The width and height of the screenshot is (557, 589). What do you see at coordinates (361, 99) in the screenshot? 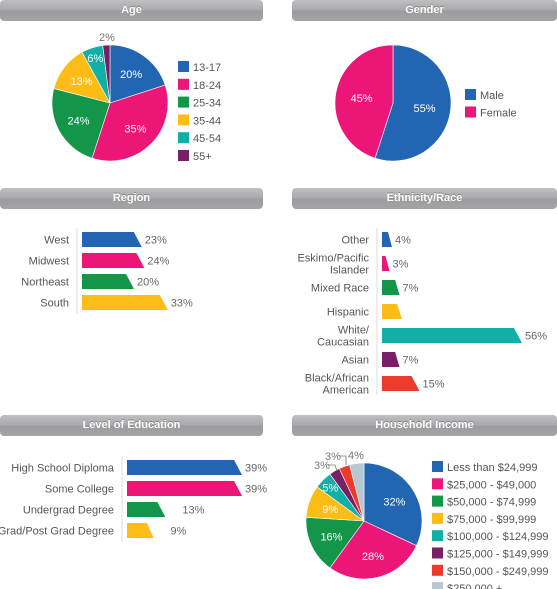
I see `gender-slice-label: 45%` at bounding box center [361, 99].